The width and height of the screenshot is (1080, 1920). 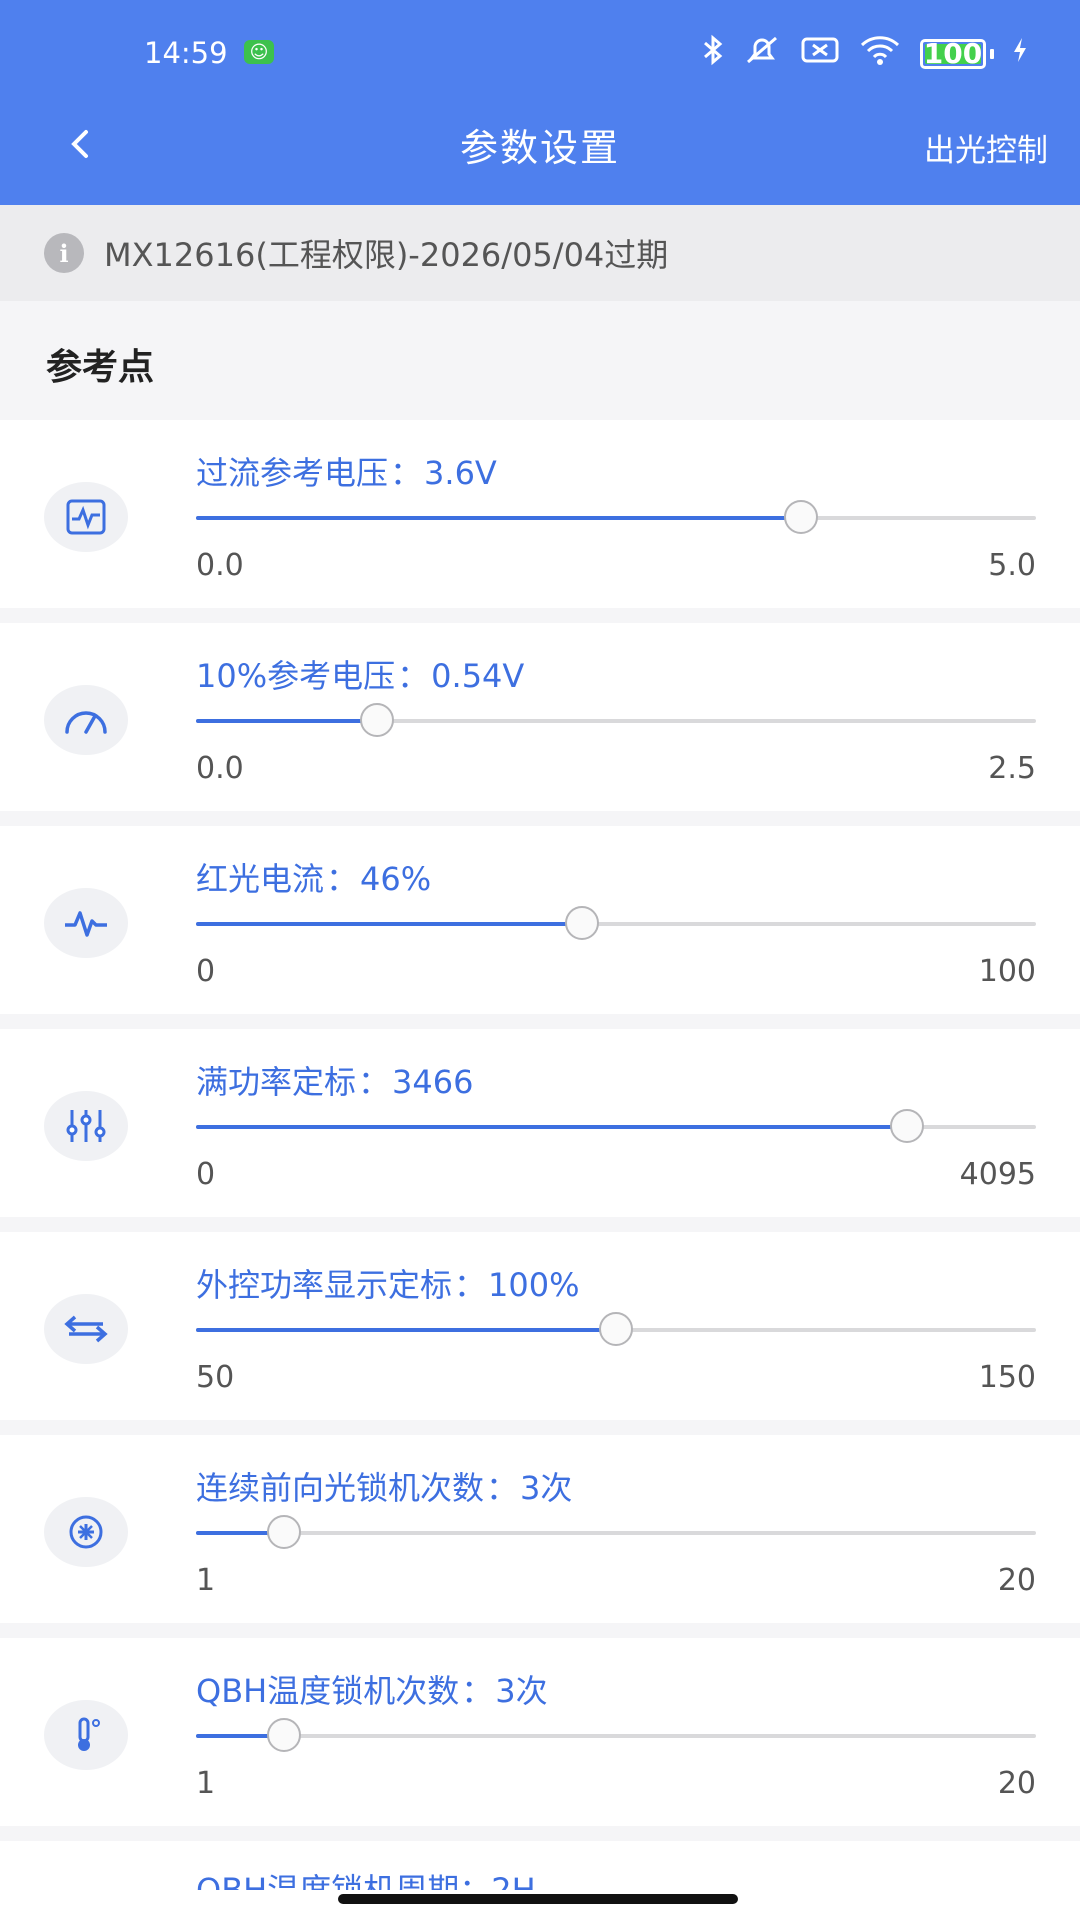 I want to click on range-max: 2.5, so click(x=1012, y=768).